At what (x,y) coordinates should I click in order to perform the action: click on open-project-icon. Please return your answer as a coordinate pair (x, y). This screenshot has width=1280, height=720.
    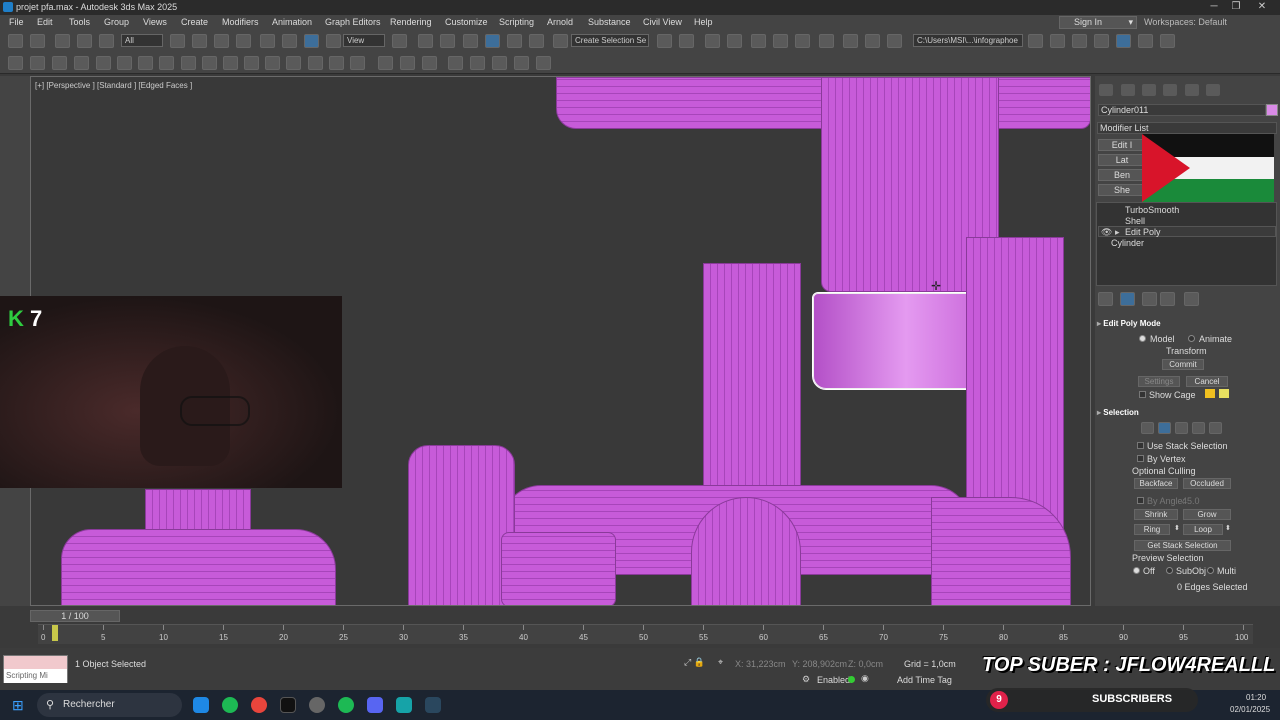
    Looking at the image, I should click on (1035, 41).